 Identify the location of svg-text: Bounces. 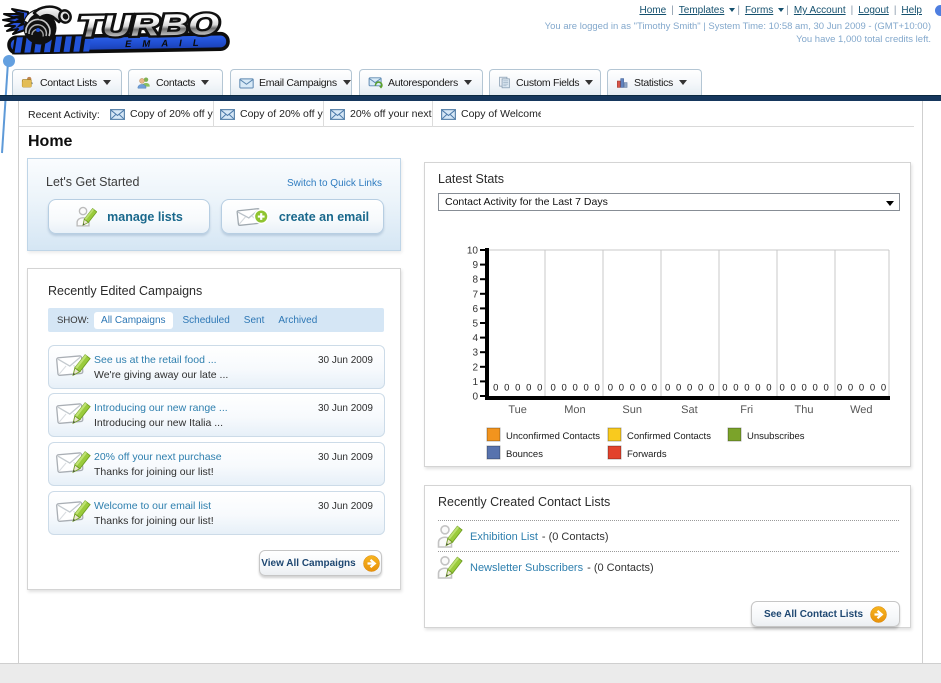
(524, 454).